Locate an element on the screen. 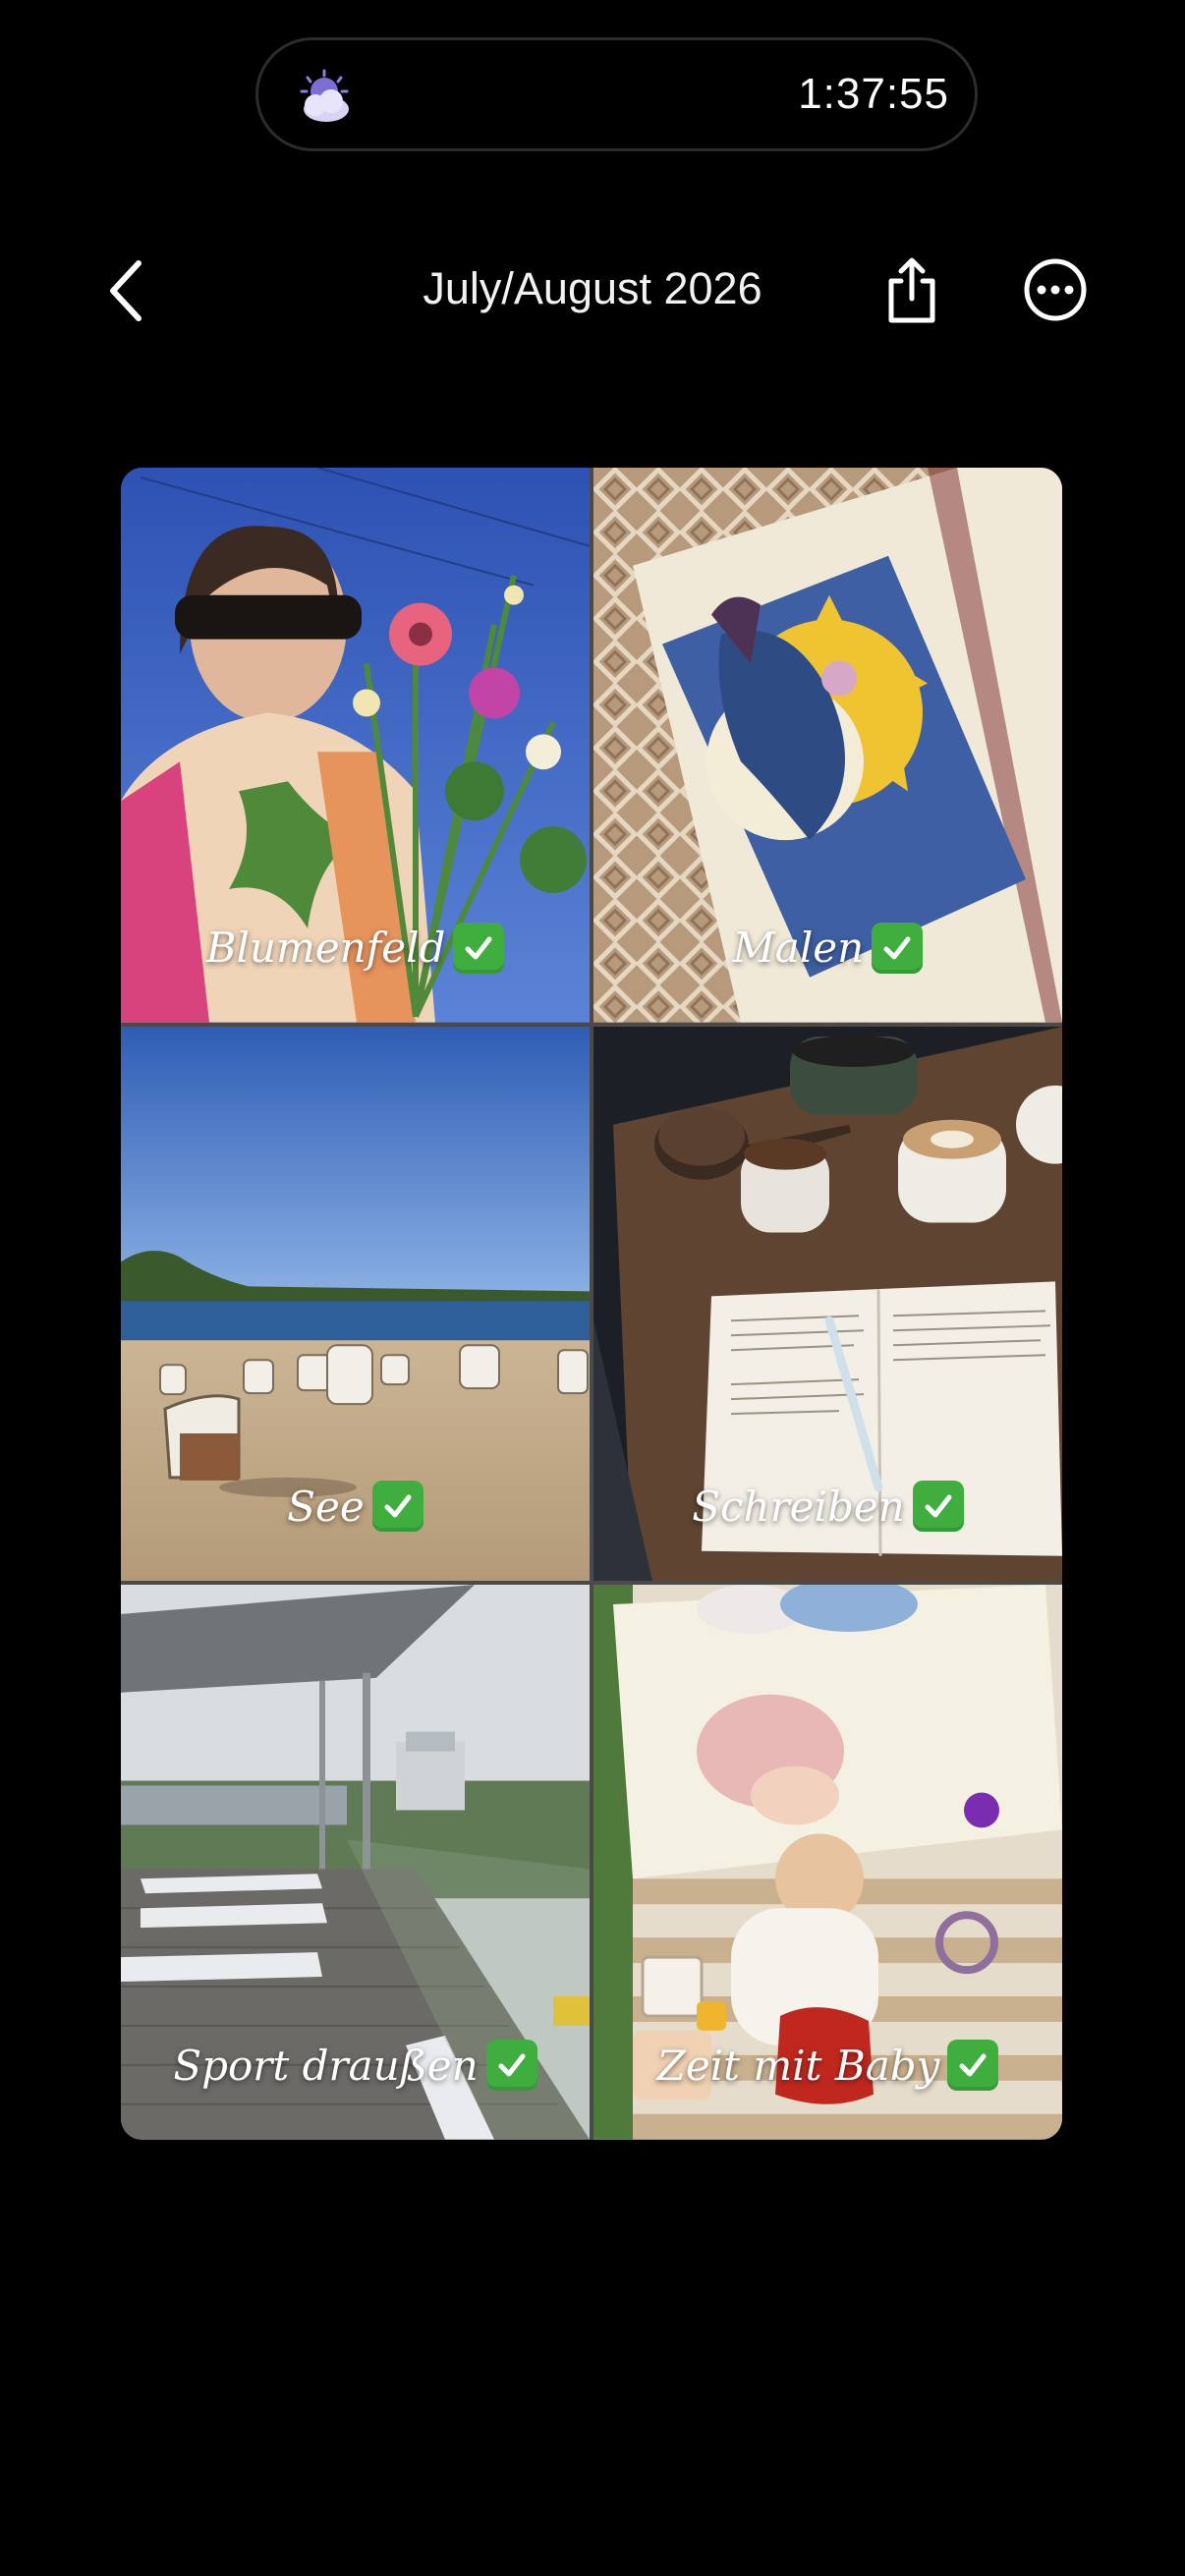  photo-watercolor-painting is located at coordinates (828, 745).